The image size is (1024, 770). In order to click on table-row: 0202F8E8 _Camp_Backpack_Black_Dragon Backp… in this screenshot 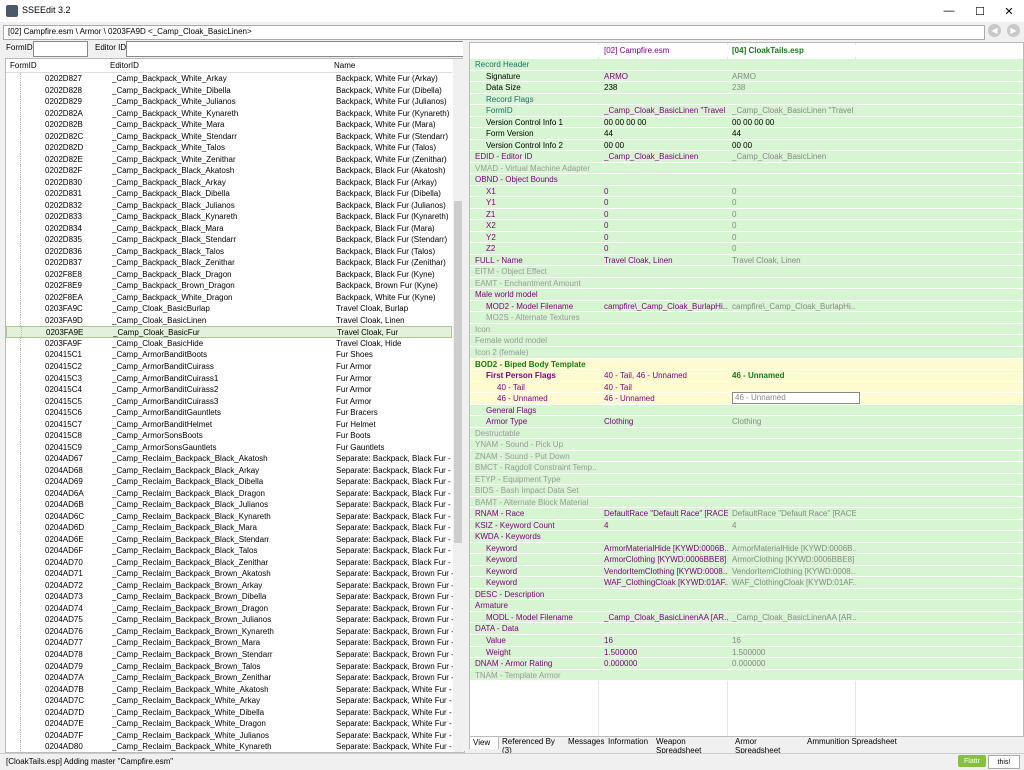, I will do `click(229, 274)`.